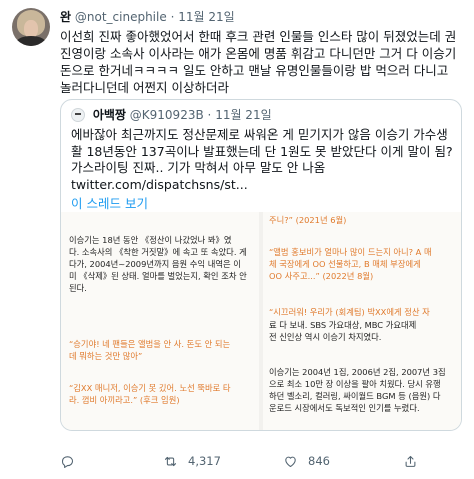 The height and width of the screenshot is (479, 474). I want to click on article-line: 이승기는 2004년 1집, 2006년 2집, 2007년 3집, so click(357, 372).